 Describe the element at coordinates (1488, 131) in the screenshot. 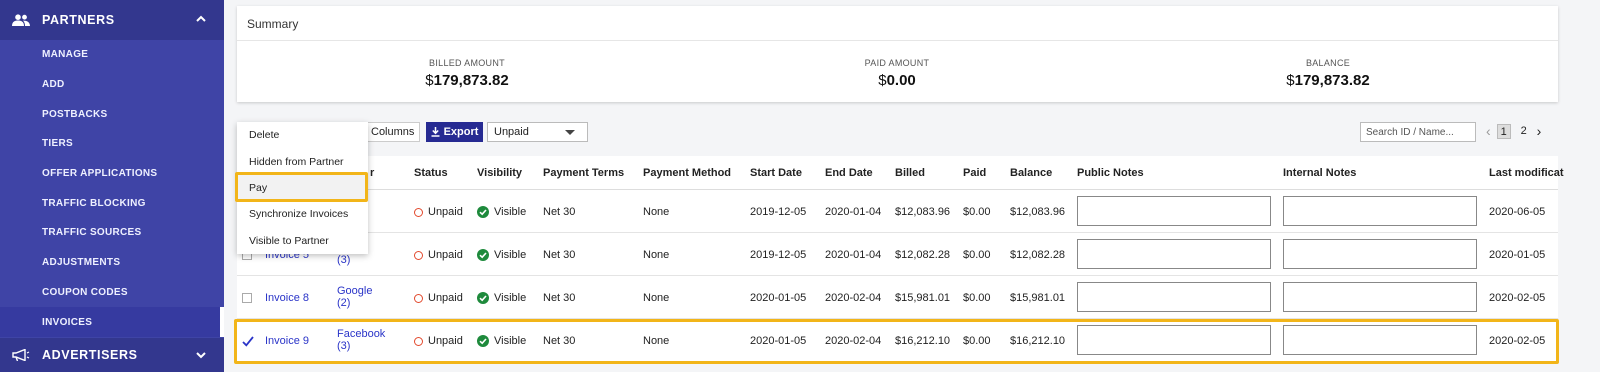

I see `chevron-left-icon: ‹` at that location.